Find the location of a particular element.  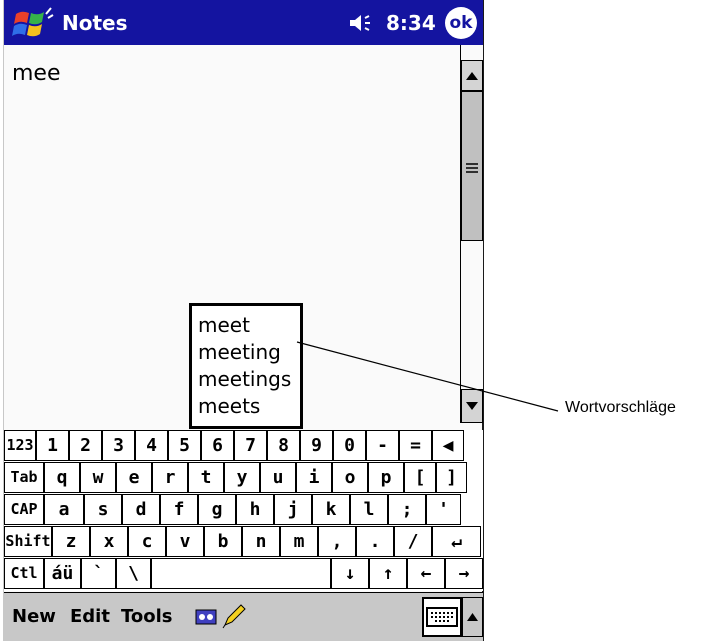

keyboard-icon is located at coordinates (442, 617).